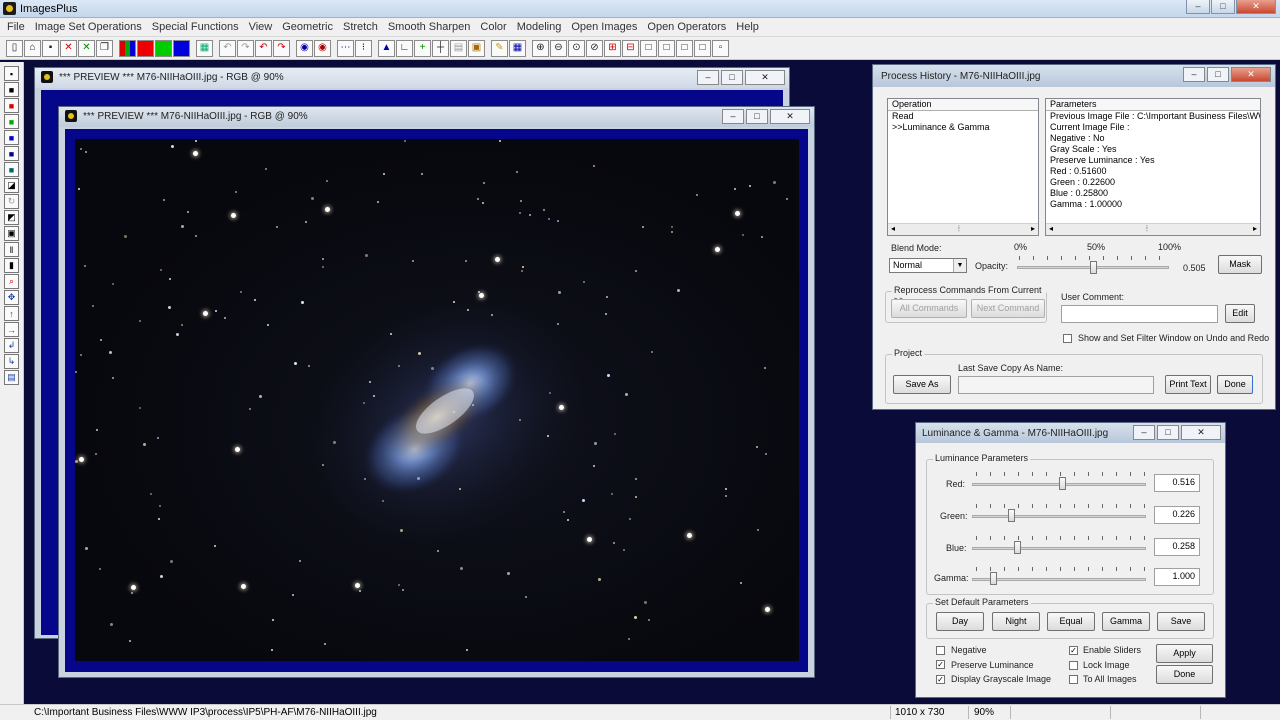 This screenshot has height=720, width=1280. I want to click on undo-all-icon: ↶, so click(263, 48).